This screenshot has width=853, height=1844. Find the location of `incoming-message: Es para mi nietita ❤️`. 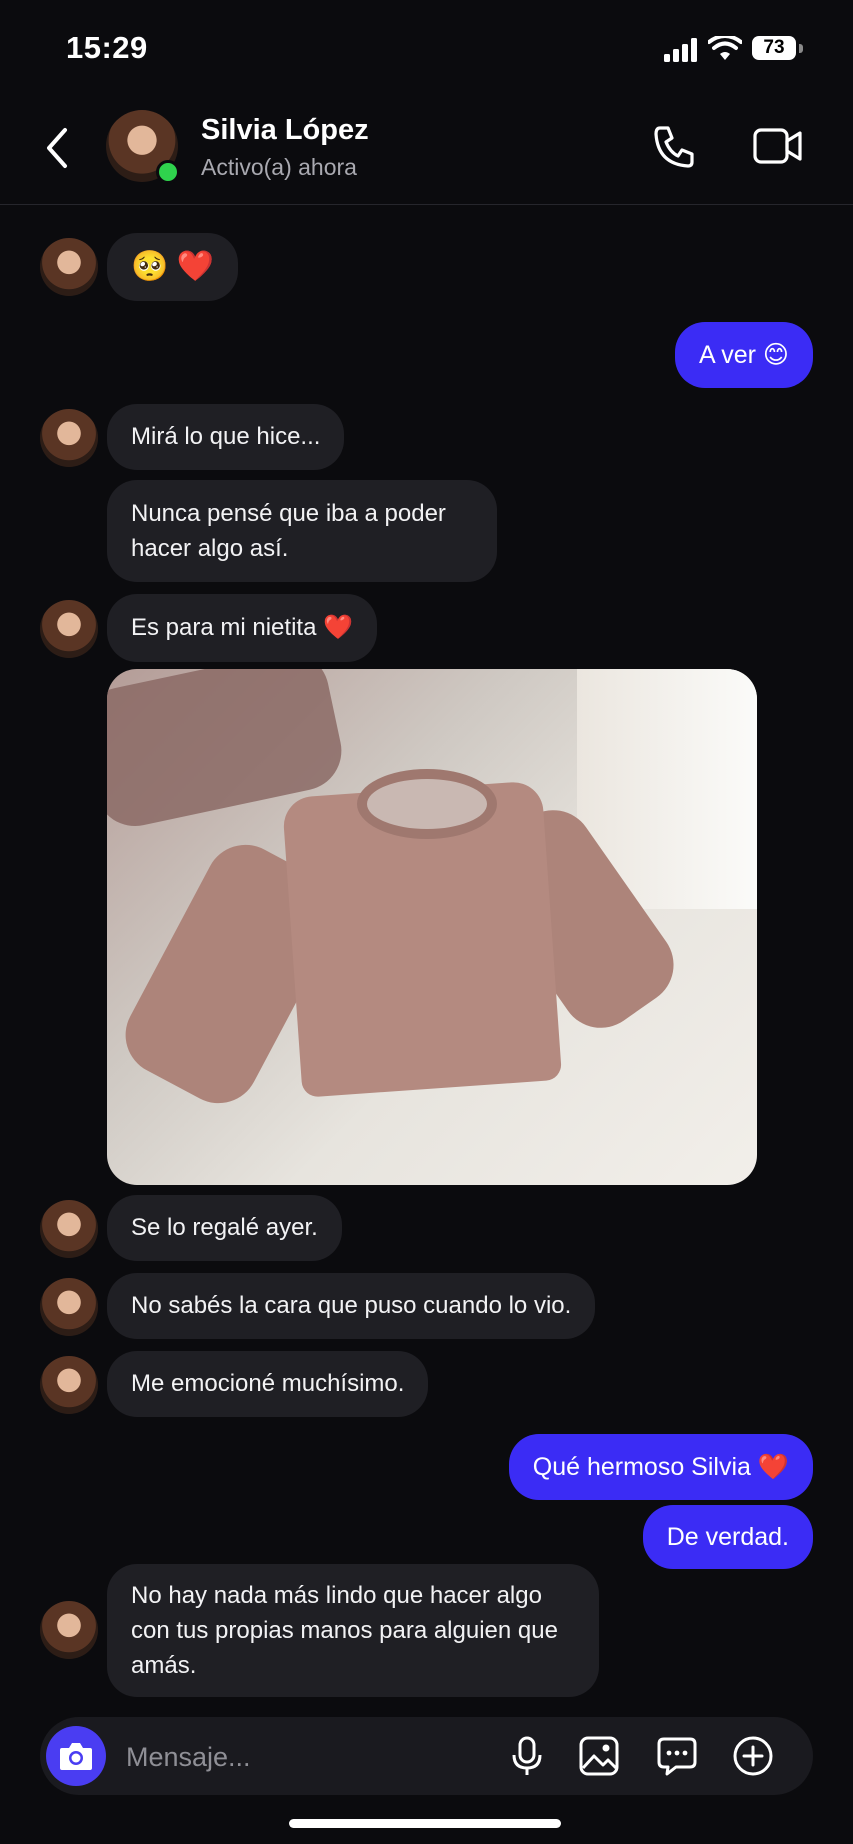

incoming-message: Es para mi nietita ❤️ is located at coordinates (242, 628).